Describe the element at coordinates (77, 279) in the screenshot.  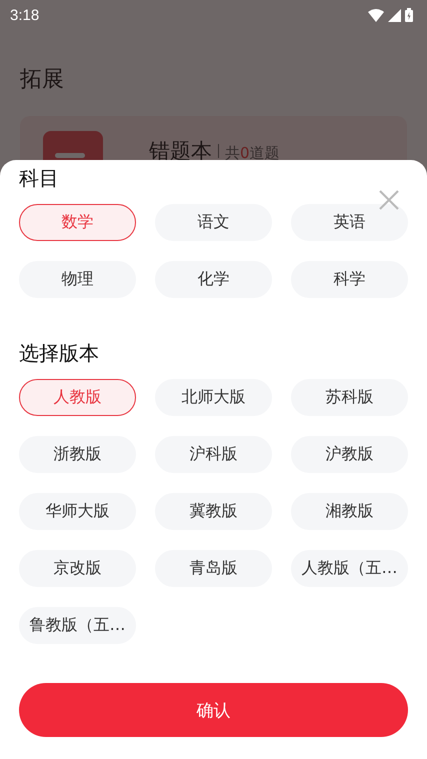
I see `option-chip: 物理` at that location.